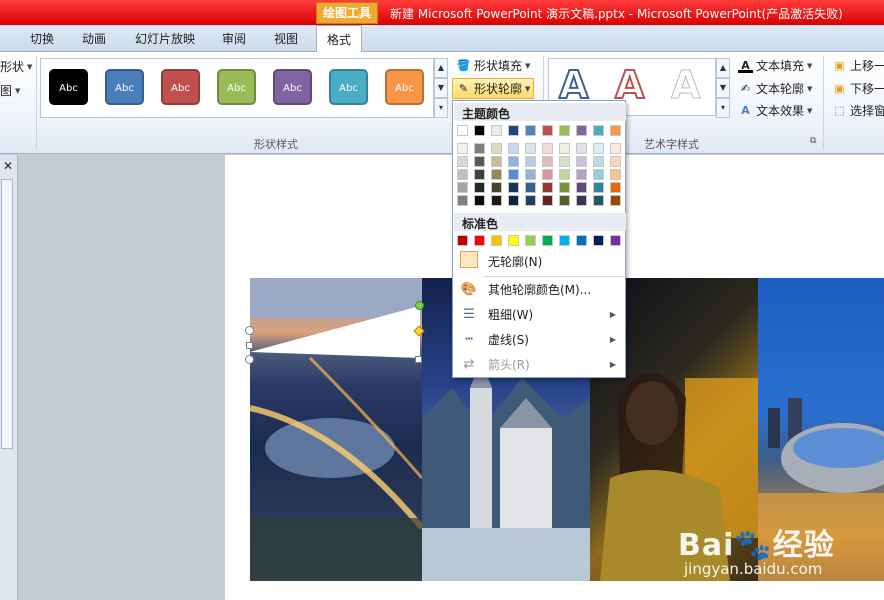 Image resolution: width=884 pixels, height=600 pixels. Describe the element at coordinates (347, 13) in the screenshot. I see `drawing-tools-context-tab: 绘图工具` at that location.